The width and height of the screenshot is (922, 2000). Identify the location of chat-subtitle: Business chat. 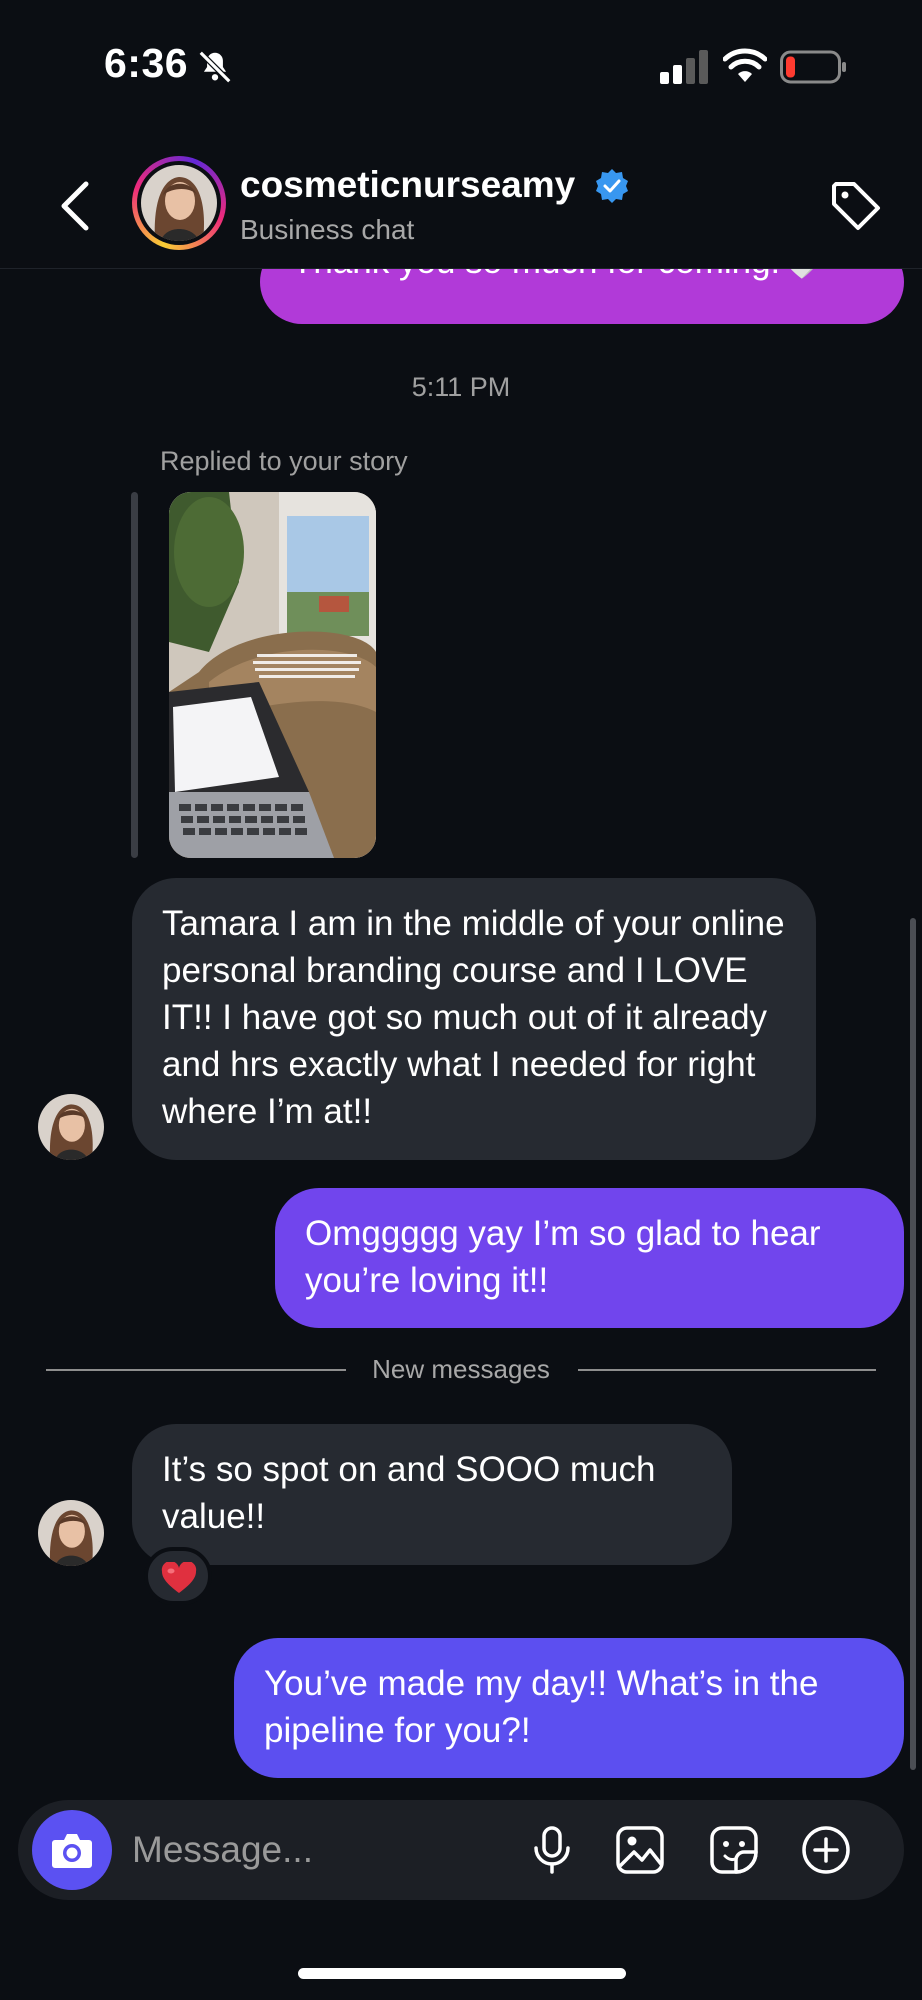
(327, 229).